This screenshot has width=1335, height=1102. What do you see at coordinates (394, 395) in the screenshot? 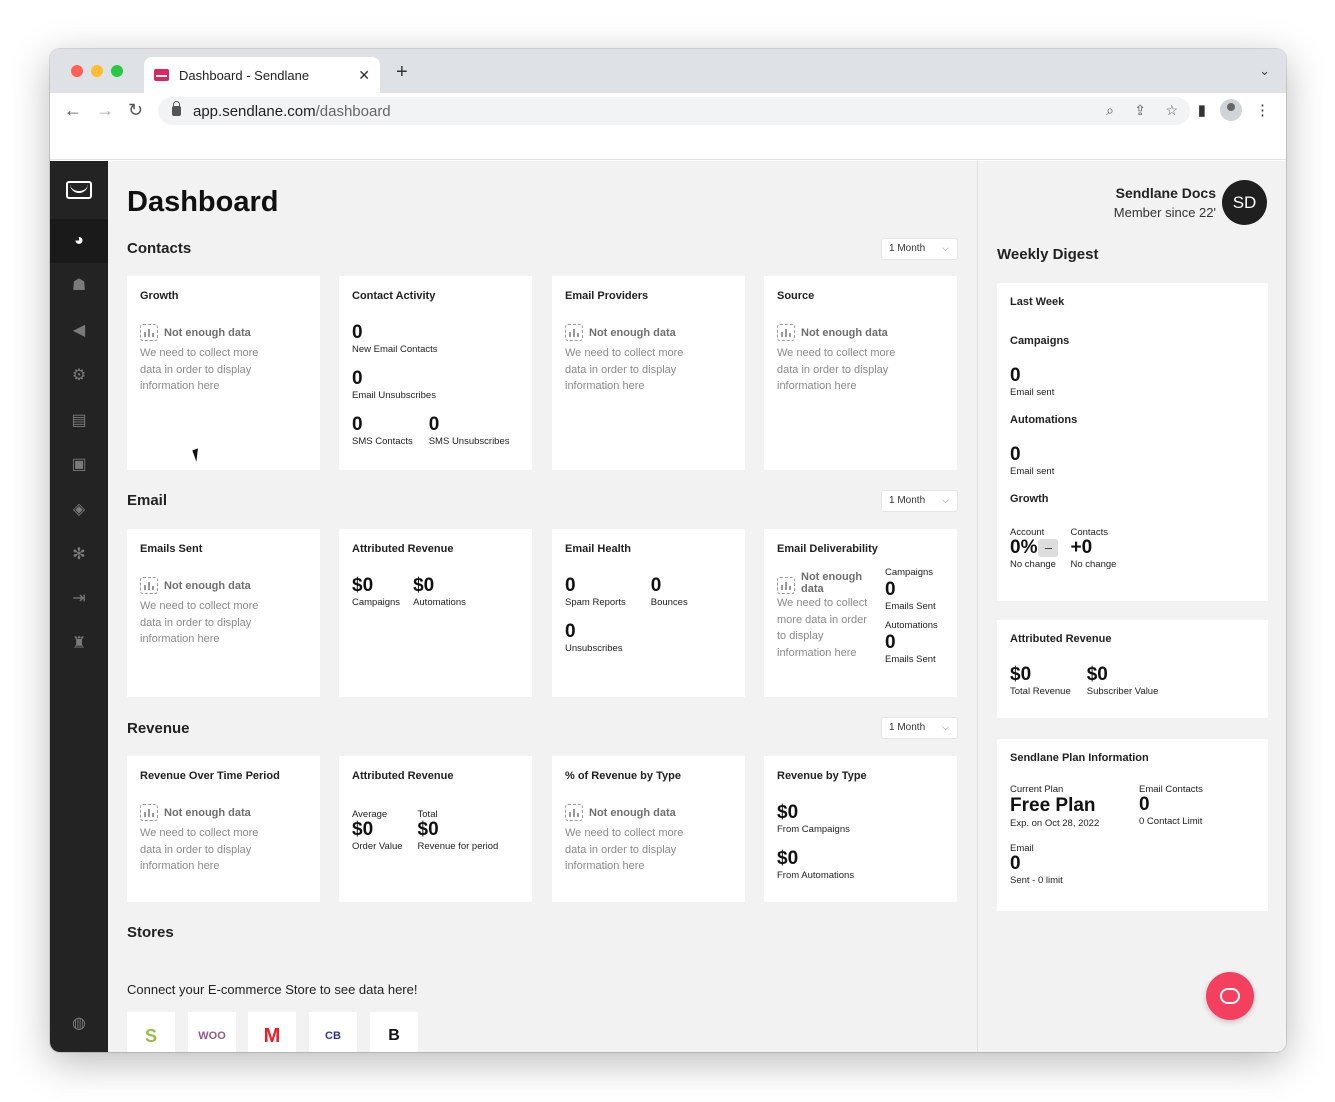
I see `email-unsubscribes-label: Email Unsubscribes` at bounding box center [394, 395].